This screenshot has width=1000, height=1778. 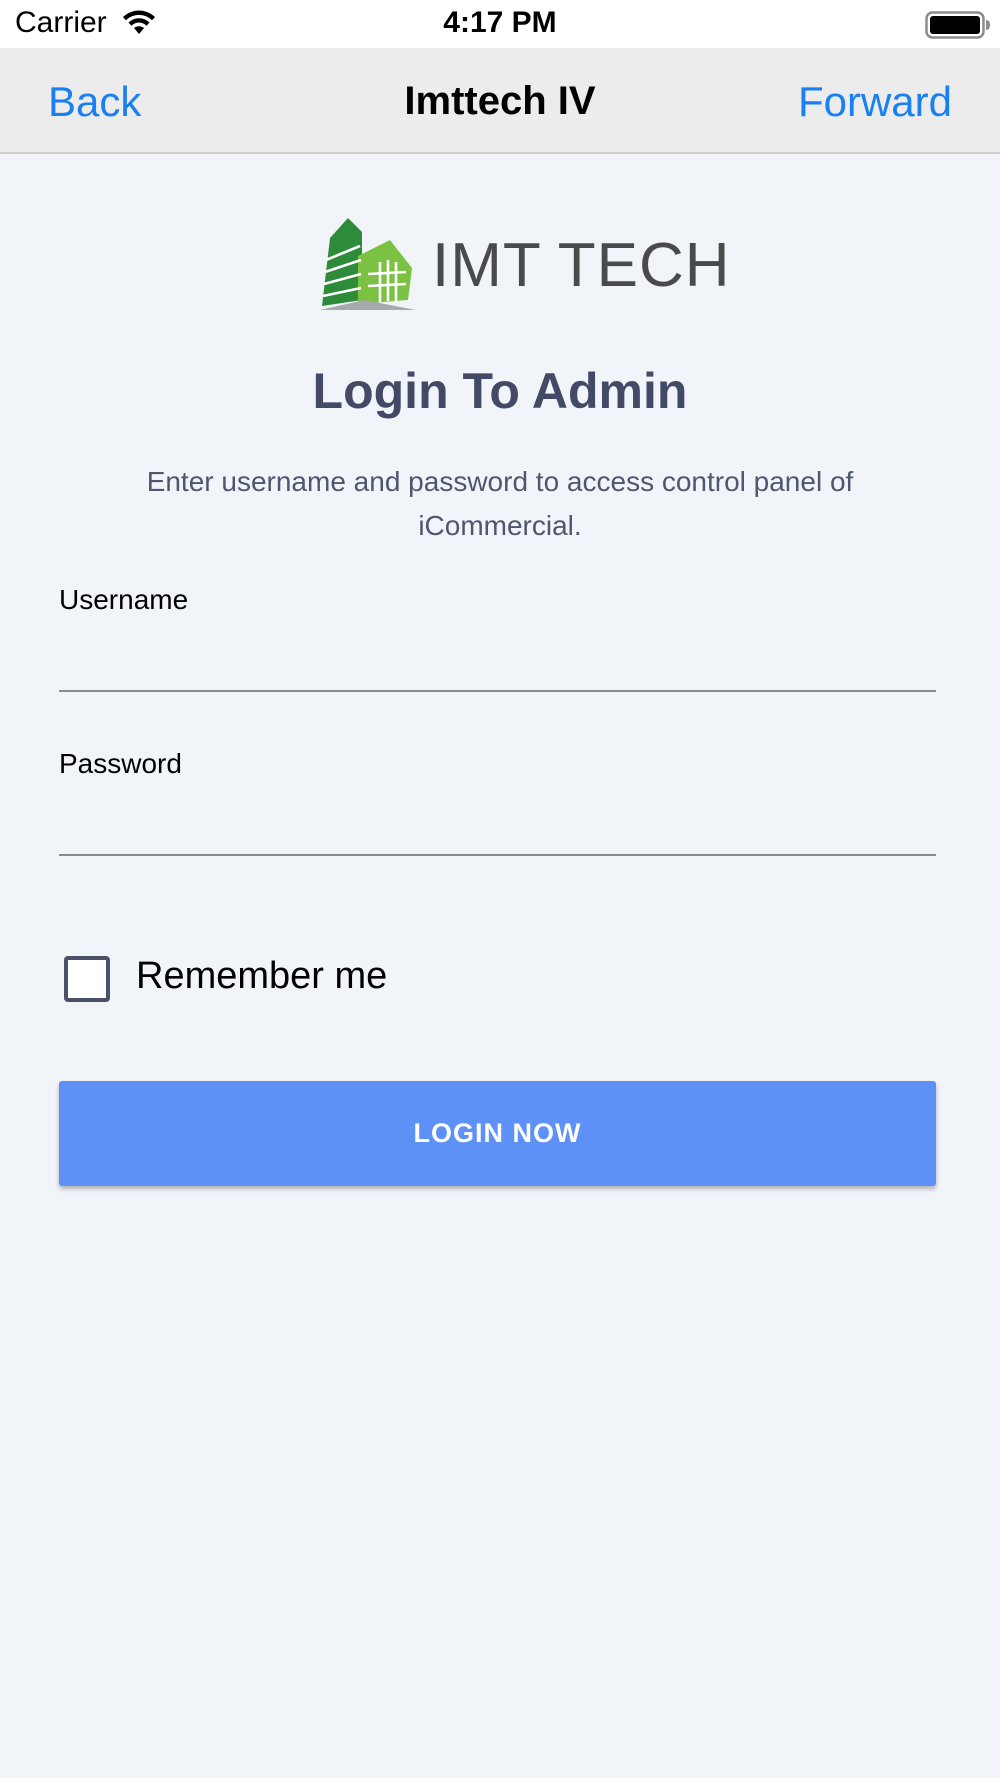 What do you see at coordinates (500, 101) in the screenshot?
I see `navigation-bar: Back Imttech IV Forward` at bounding box center [500, 101].